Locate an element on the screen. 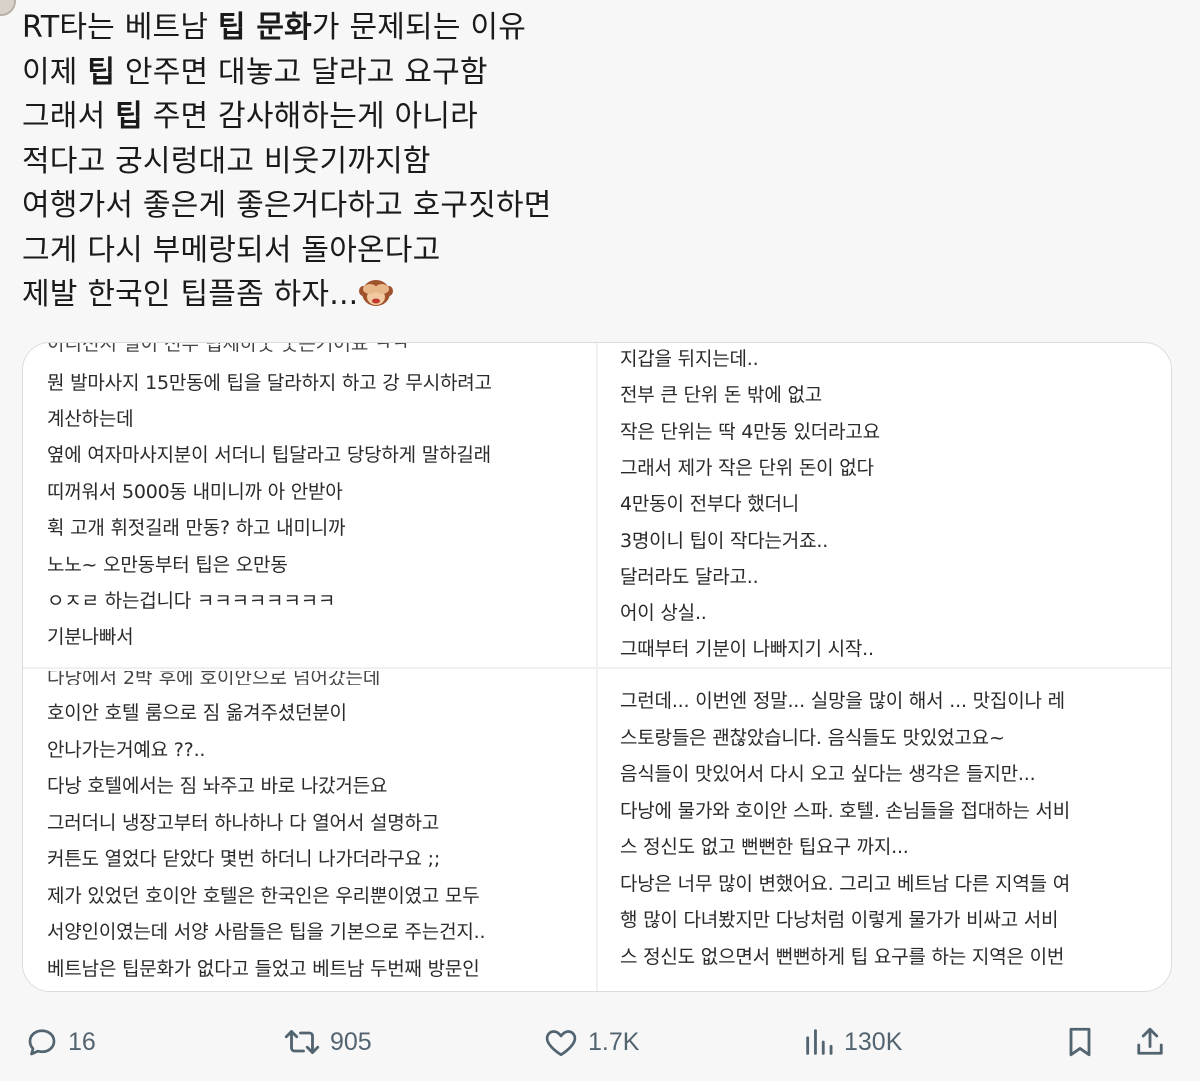  bookmark-button is located at coordinates (1080, 1042).